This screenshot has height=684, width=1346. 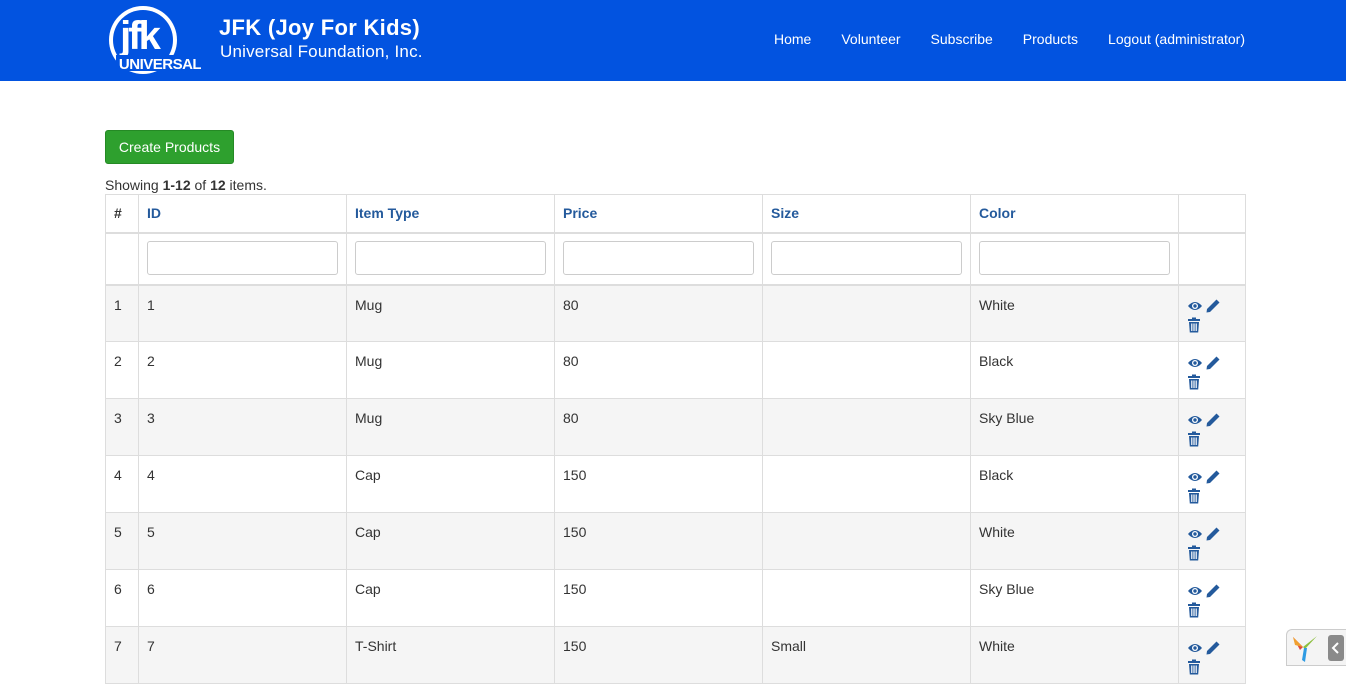 I want to click on table-row: 3 3 Mug 80 Sky Blue, so click(x=675, y=427).